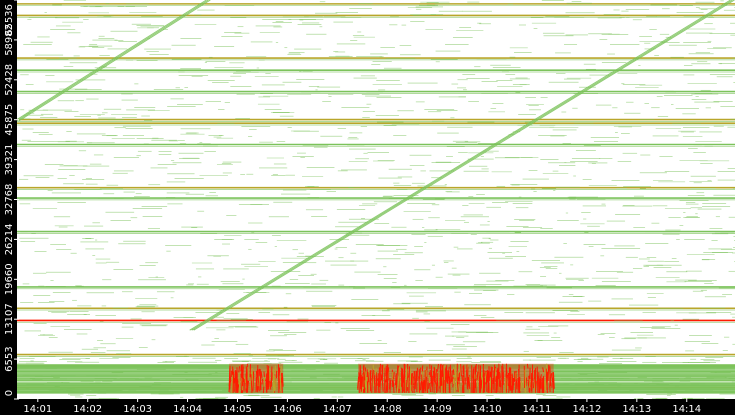  What do you see at coordinates (9, 393) in the screenshot?
I see `y-tick-label: 0` at bounding box center [9, 393].